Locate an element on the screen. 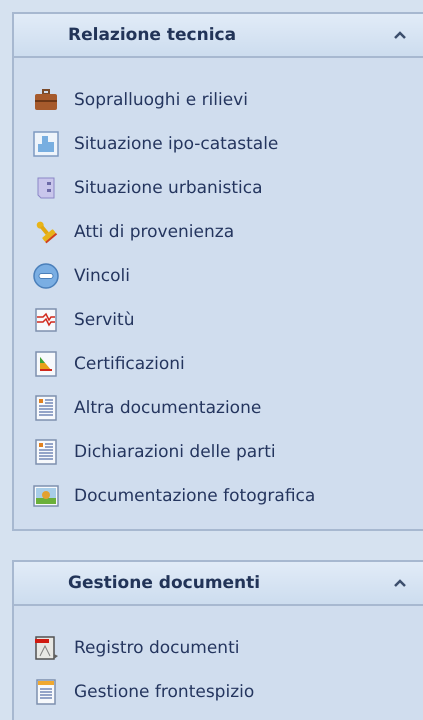 Image resolution: width=423 pixels, height=720 pixels. register-icon is located at coordinates (46, 648).